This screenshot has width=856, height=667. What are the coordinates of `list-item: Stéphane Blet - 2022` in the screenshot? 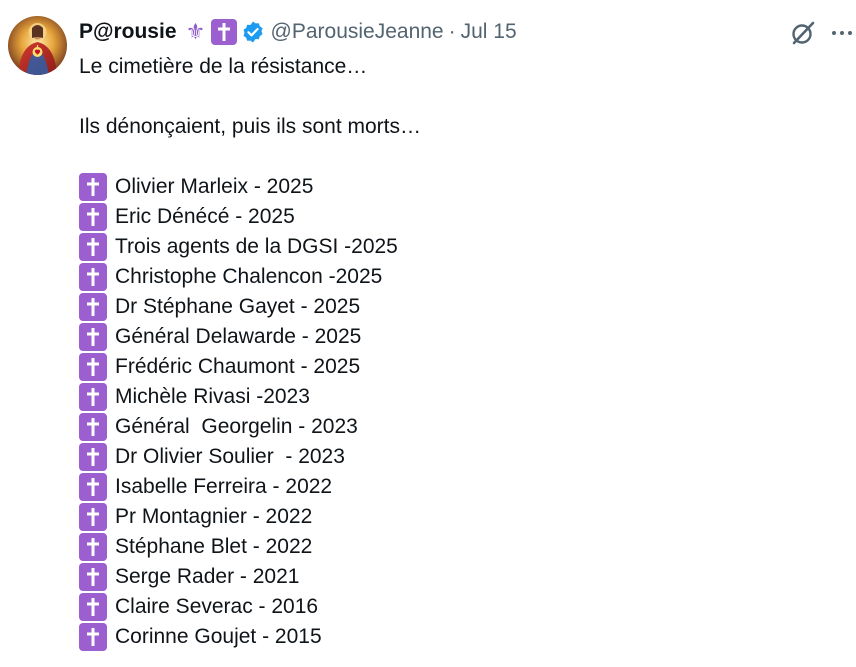 It's located at (459, 547).